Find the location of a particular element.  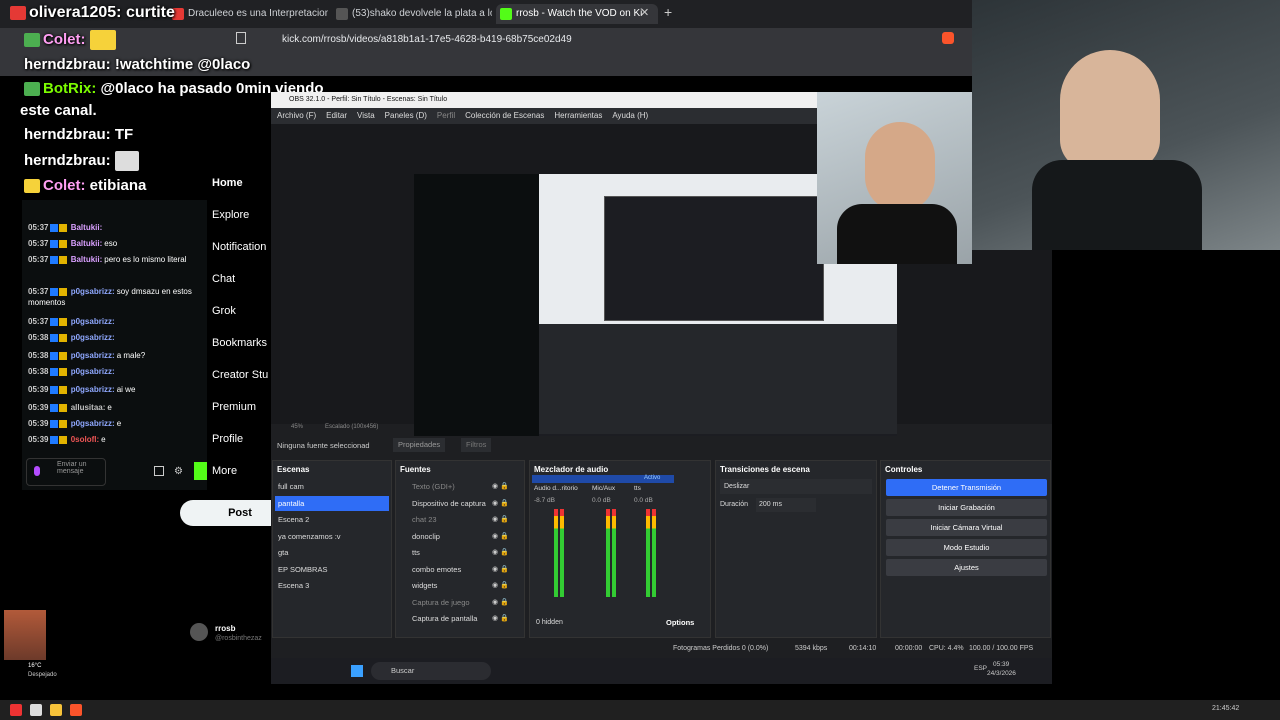

send-button is located at coordinates (201, 471).